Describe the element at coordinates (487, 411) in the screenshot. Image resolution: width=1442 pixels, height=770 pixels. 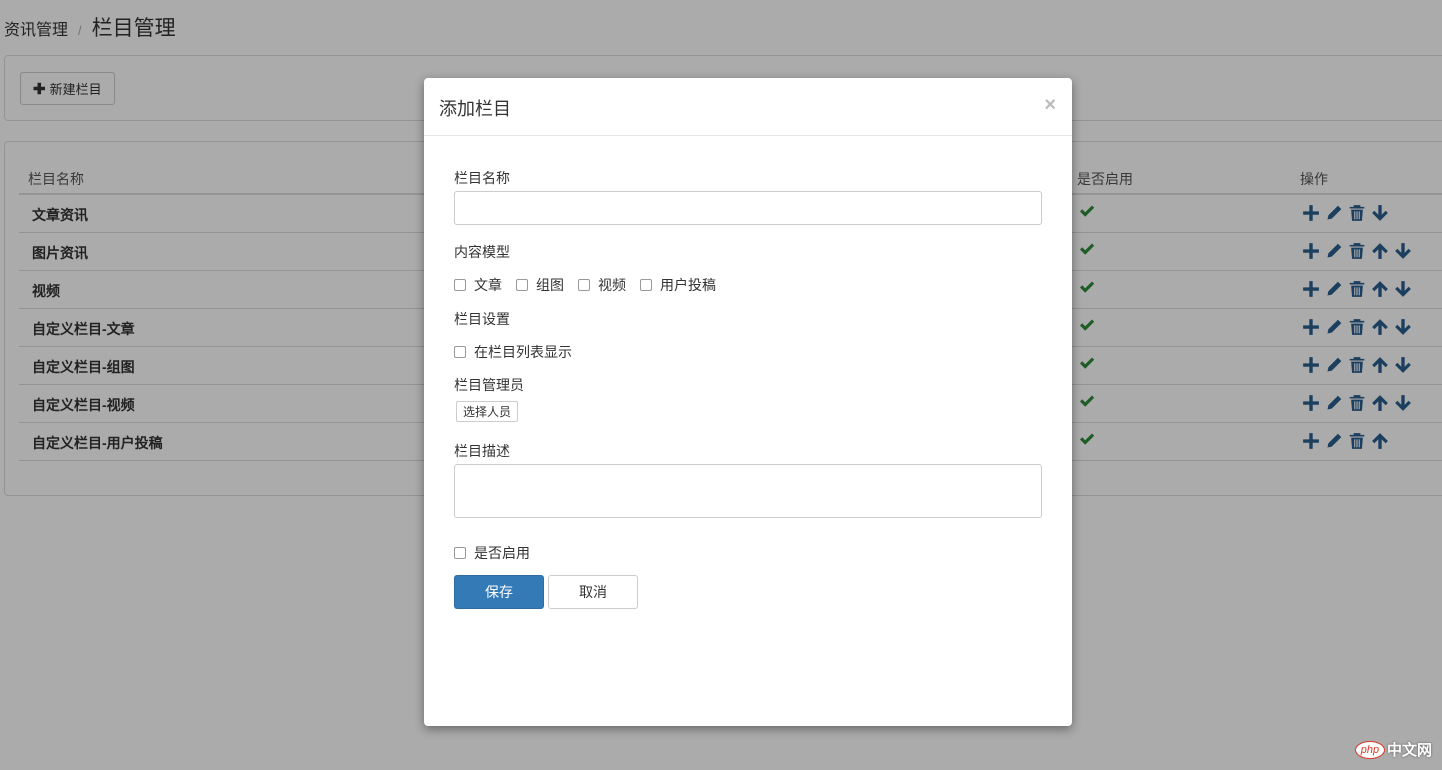
I see `select-people-button: 选择人员` at that location.